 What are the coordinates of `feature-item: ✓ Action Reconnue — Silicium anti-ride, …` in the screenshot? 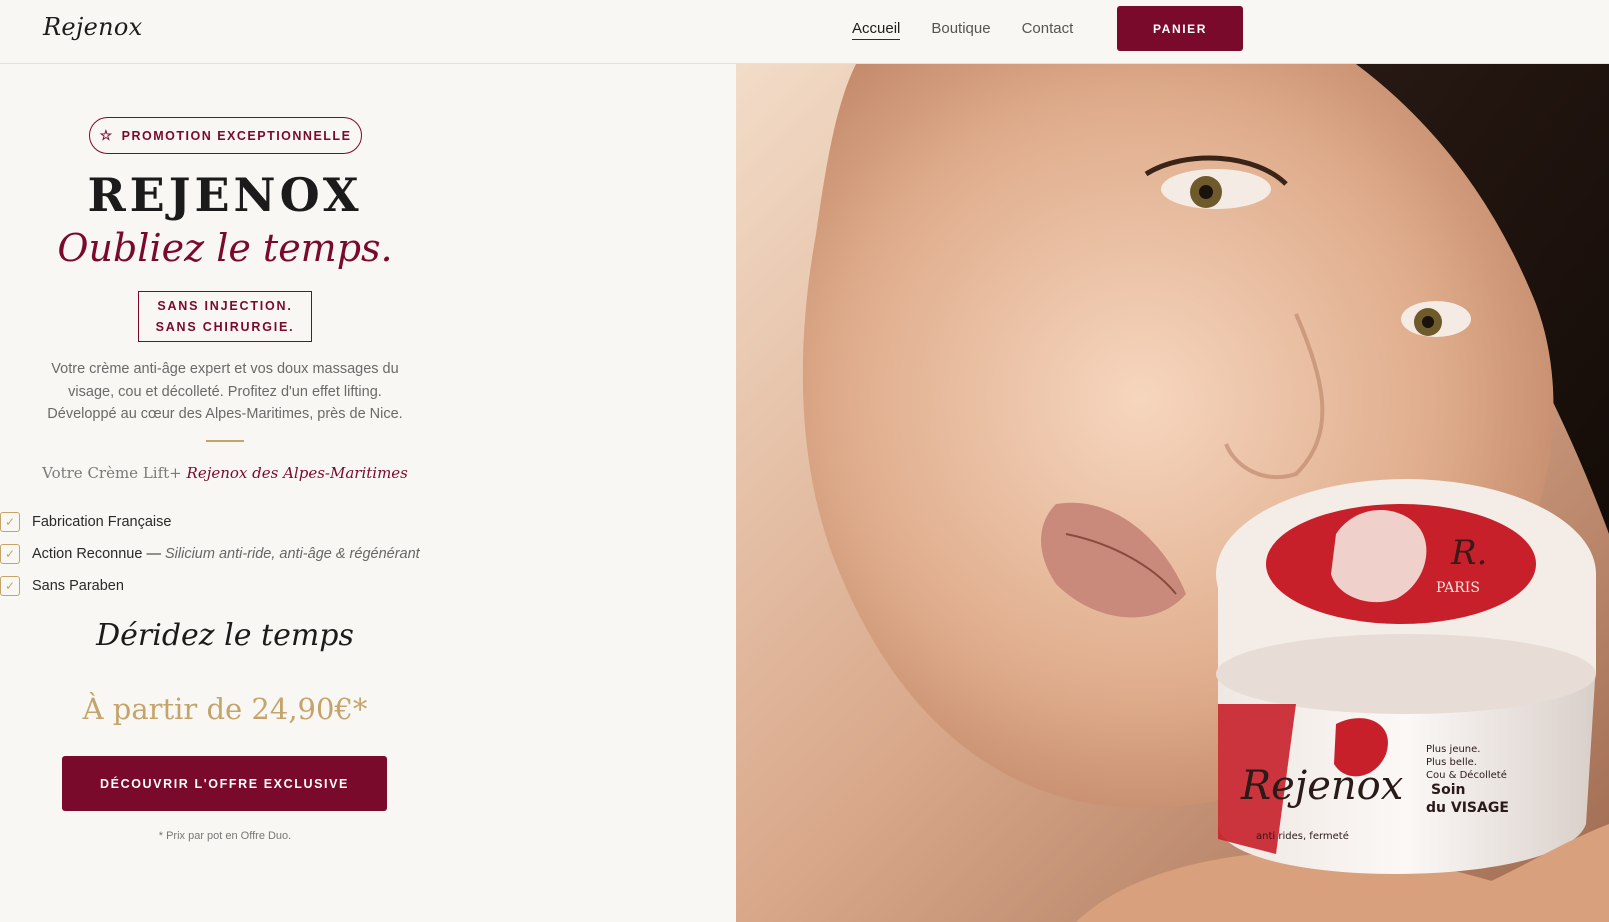 It's located at (210, 554).